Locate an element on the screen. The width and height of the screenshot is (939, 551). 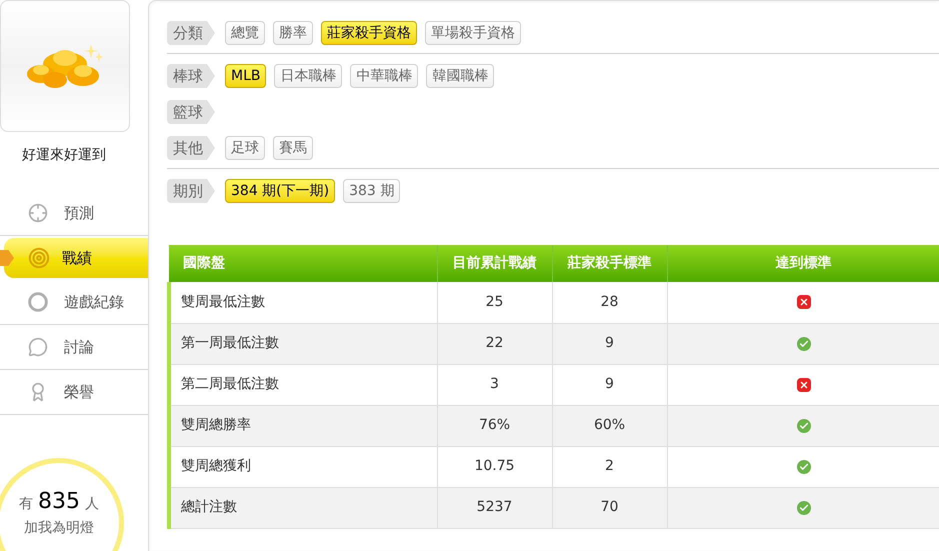
target-icon is located at coordinates (39, 258).